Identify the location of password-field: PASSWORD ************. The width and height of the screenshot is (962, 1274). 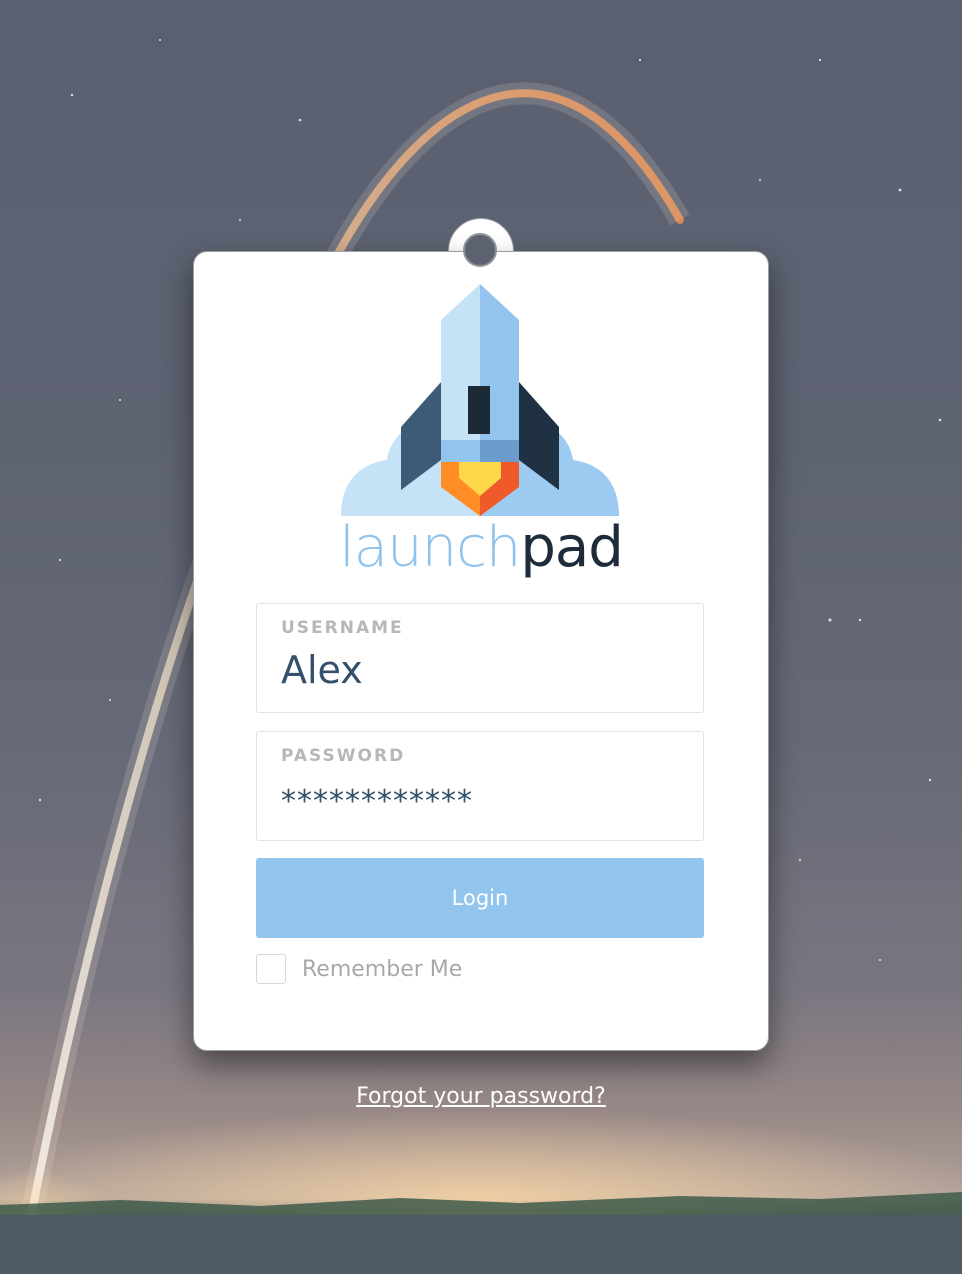
(480, 786).